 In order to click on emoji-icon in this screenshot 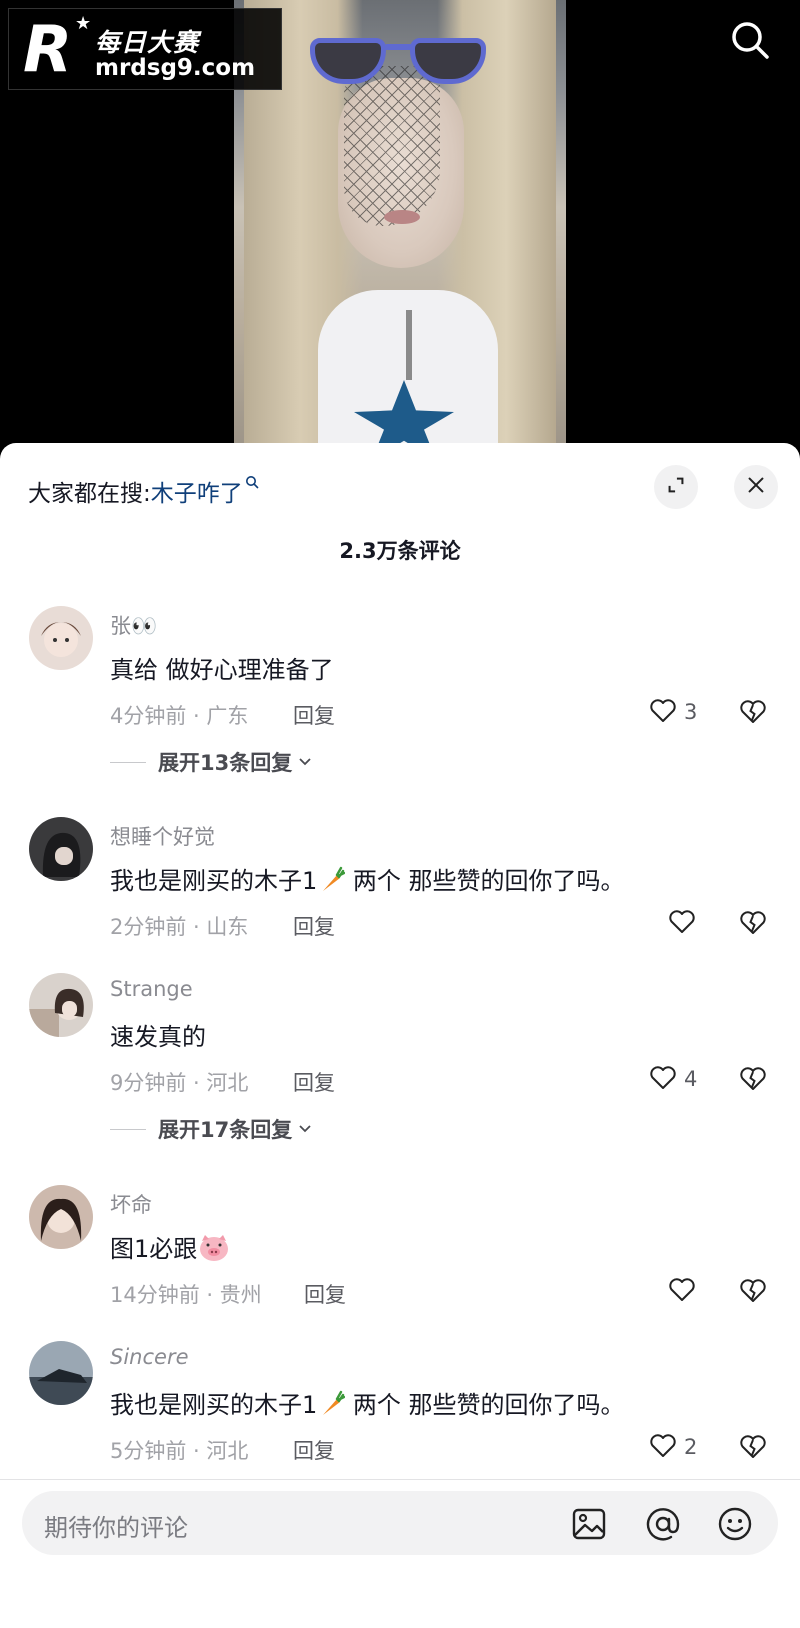, I will do `click(735, 1524)`.